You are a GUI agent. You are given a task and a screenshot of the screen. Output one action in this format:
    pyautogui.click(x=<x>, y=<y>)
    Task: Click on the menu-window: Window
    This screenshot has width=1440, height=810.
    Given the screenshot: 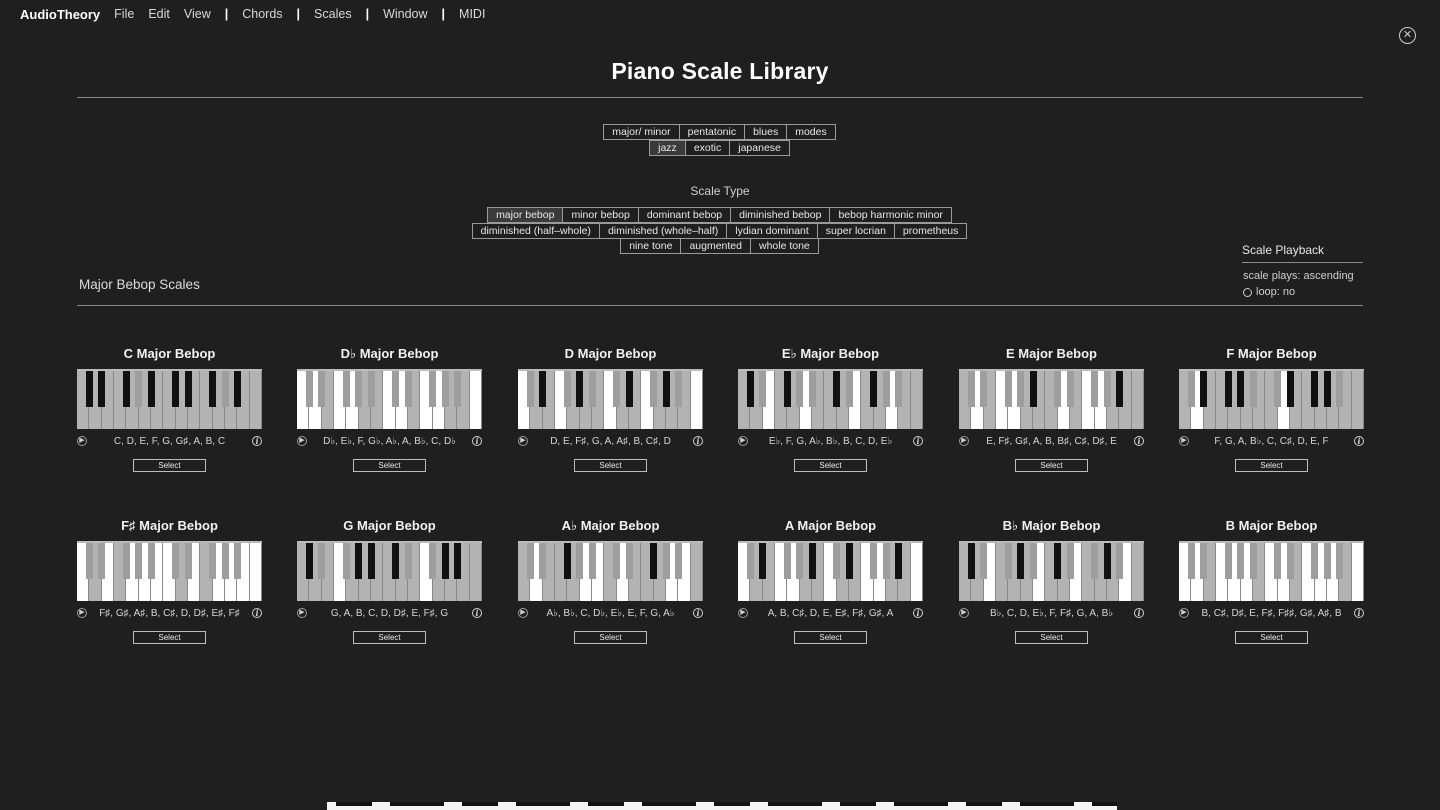 What is the action you would take?
    pyautogui.click(x=405, y=14)
    